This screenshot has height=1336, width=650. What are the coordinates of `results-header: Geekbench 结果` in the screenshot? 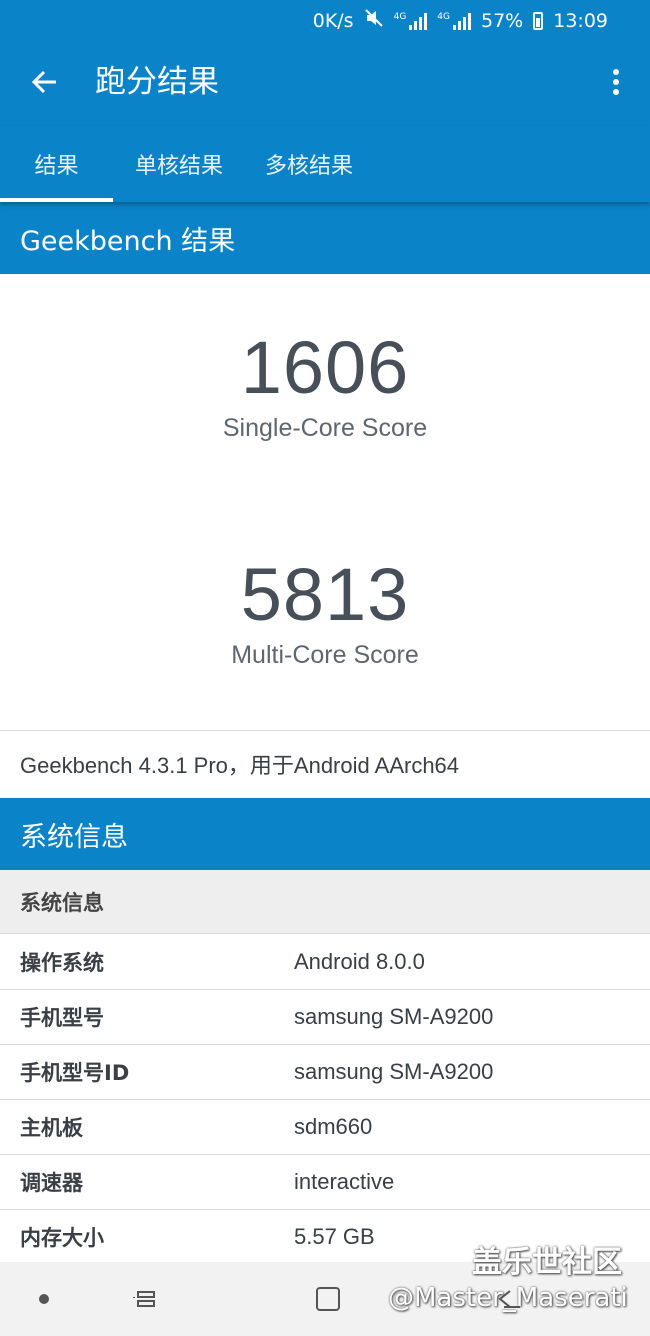 It's located at (325, 238).